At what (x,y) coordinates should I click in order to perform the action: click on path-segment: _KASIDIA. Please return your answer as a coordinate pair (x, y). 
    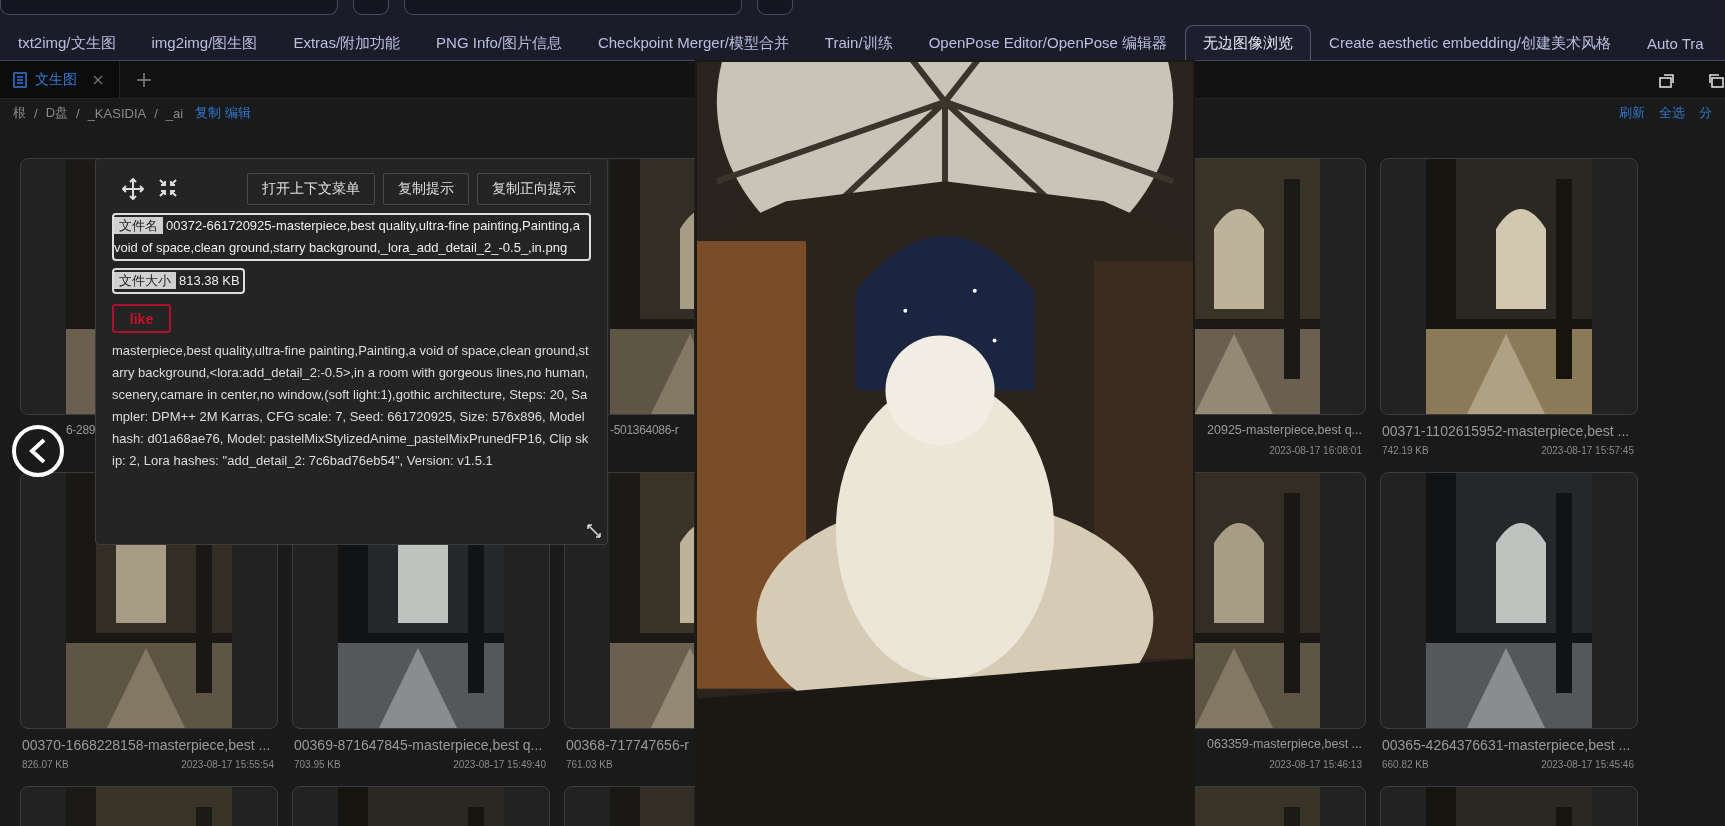
    Looking at the image, I should click on (117, 113).